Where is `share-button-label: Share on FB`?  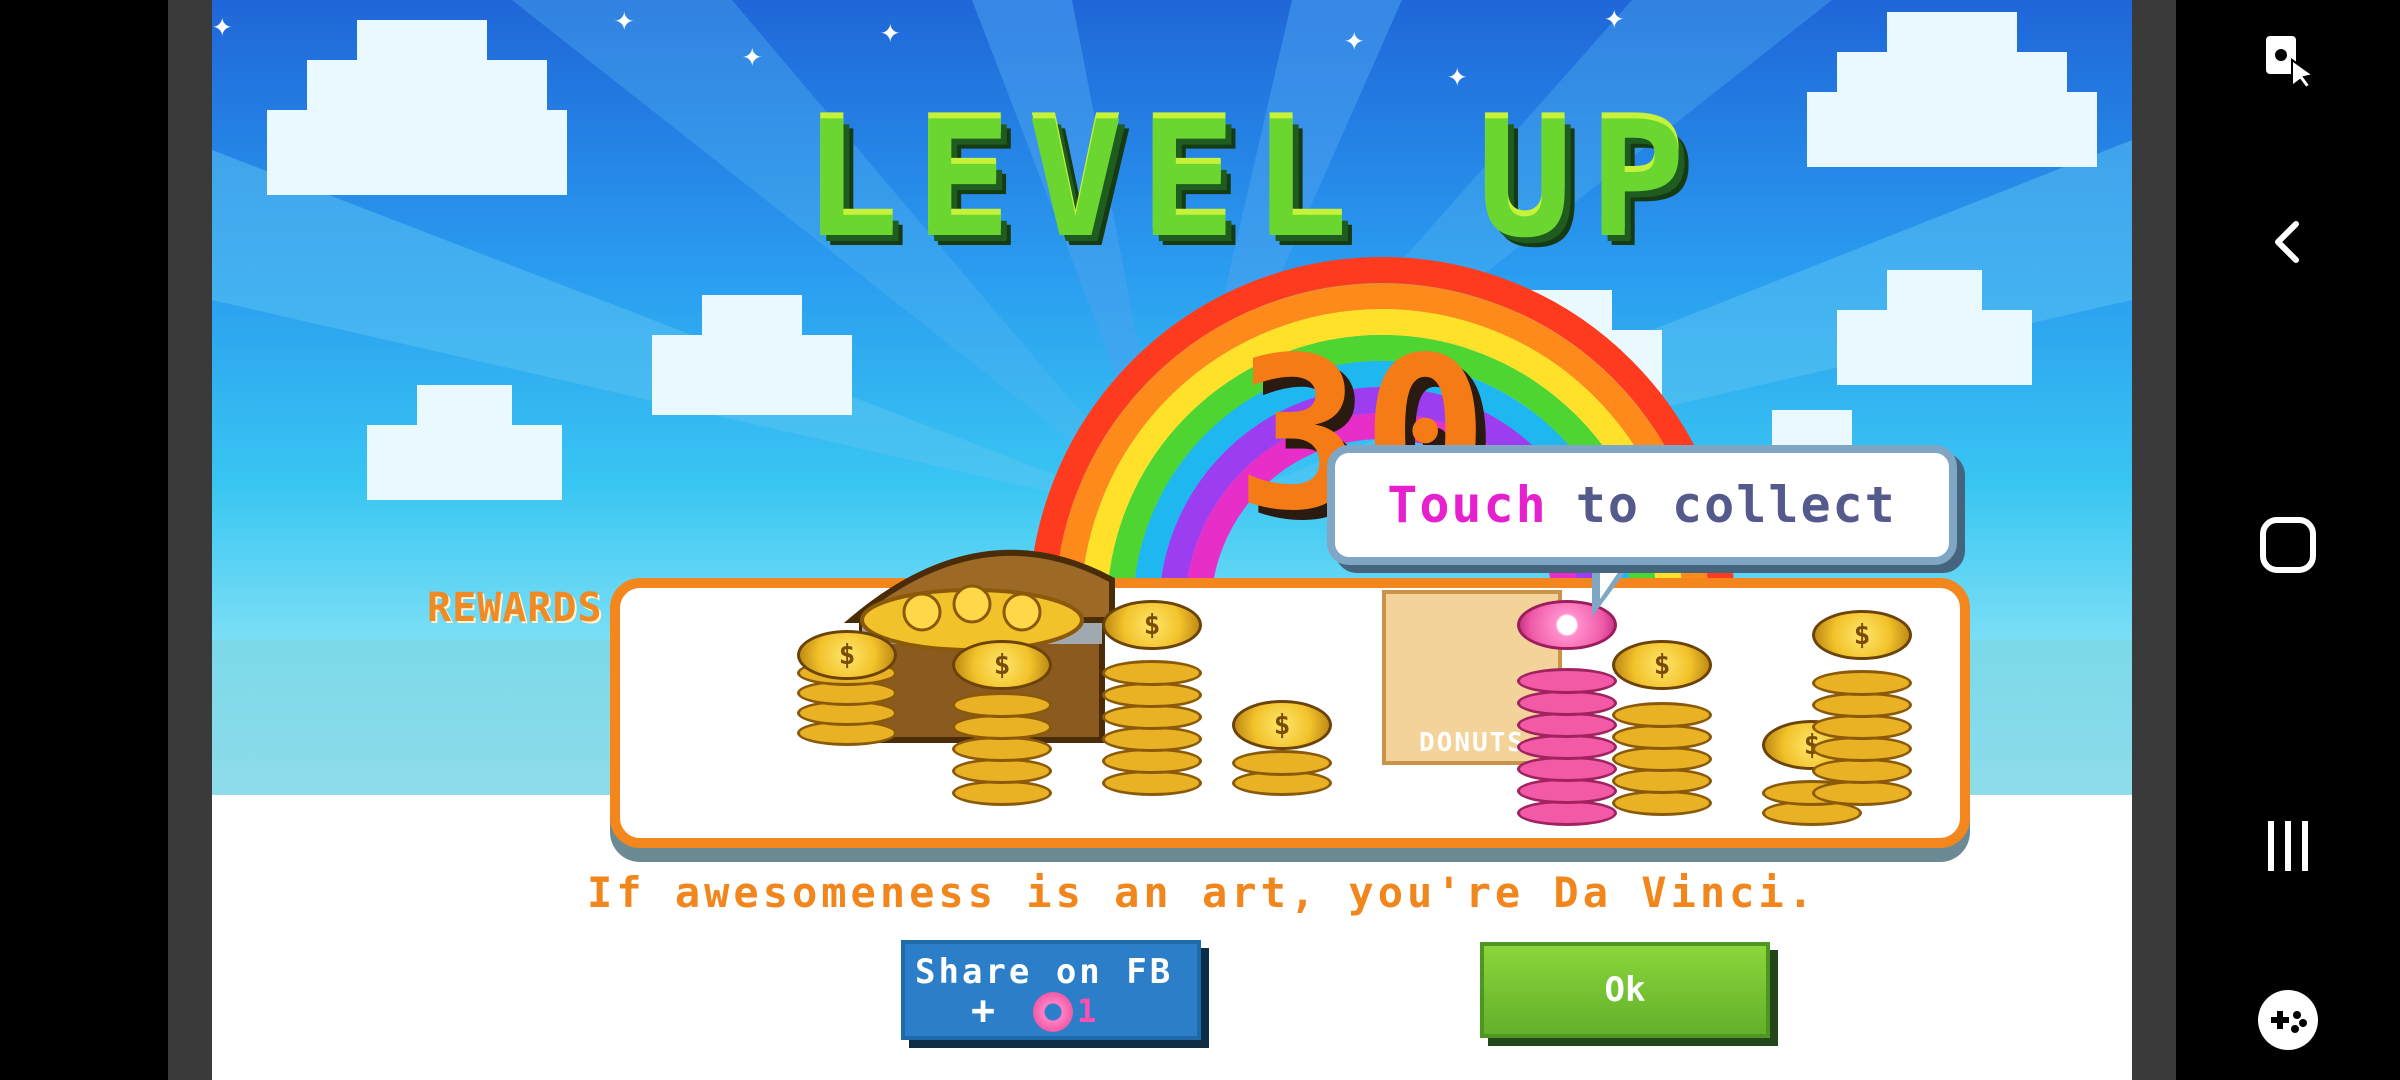 share-button-label: Share on FB is located at coordinates (1044, 972).